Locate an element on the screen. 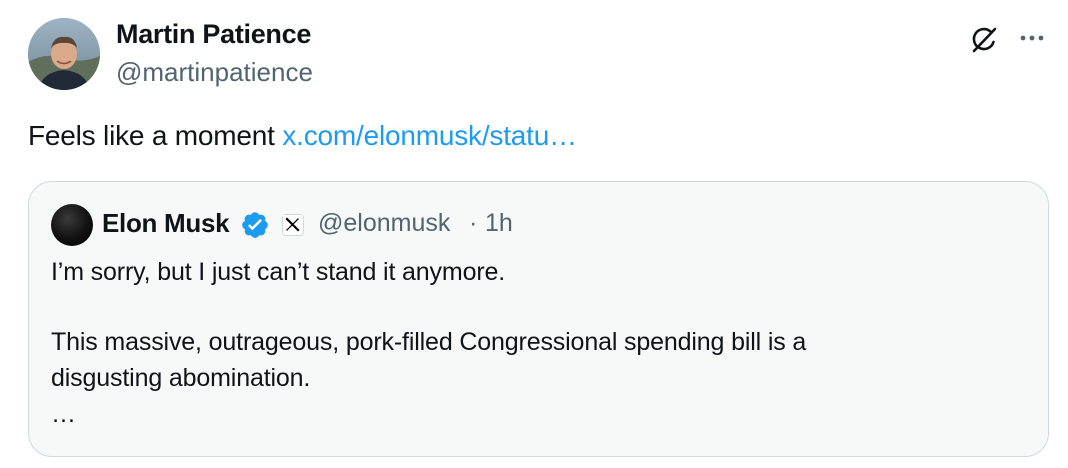  quoted-author-handle: @elonmusk is located at coordinates (384, 223).